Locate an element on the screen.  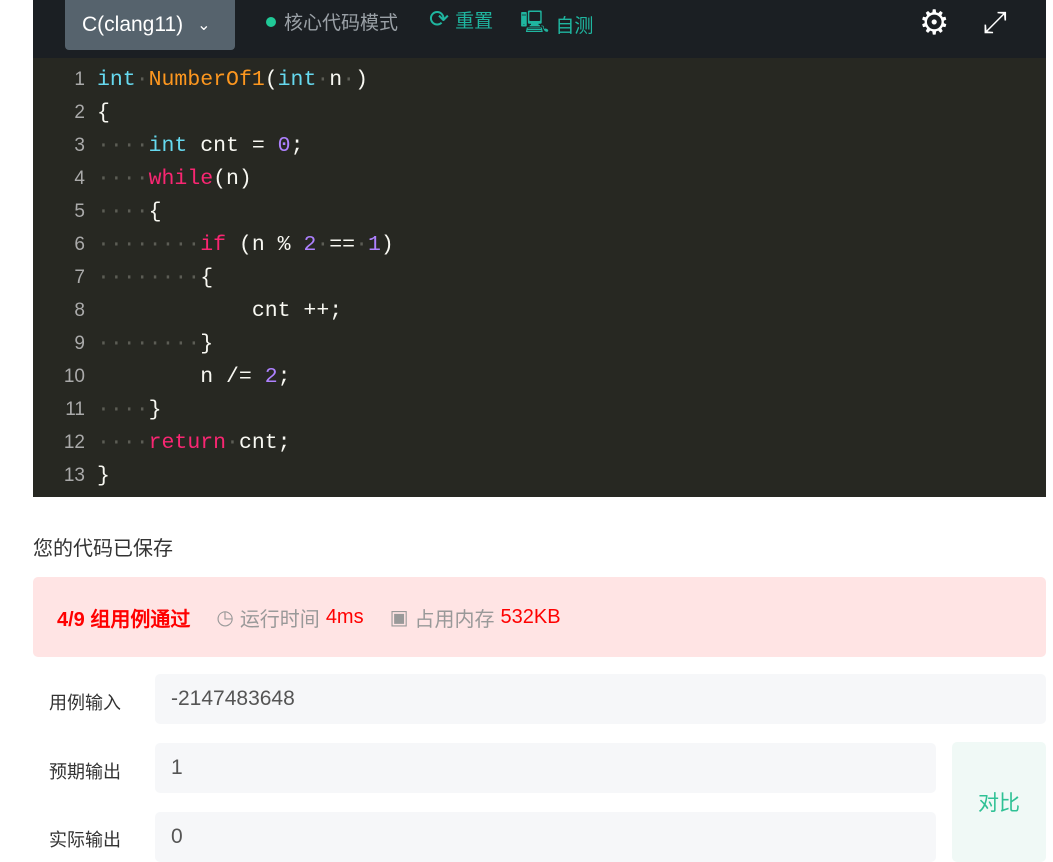
actual-label: 实际输出 is located at coordinates (85, 840).